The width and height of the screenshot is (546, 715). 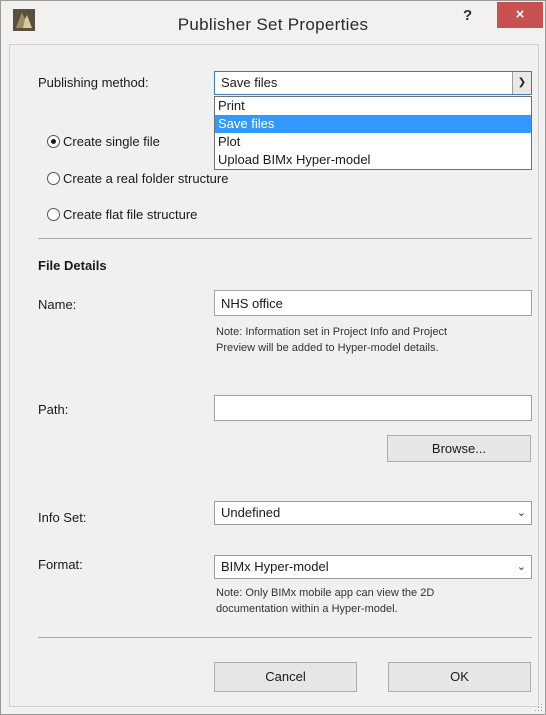 What do you see at coordinates (373, 83) in the screenshot?
I see `publishing-method-select: Save files ❯` at bounding box center [373, 83].